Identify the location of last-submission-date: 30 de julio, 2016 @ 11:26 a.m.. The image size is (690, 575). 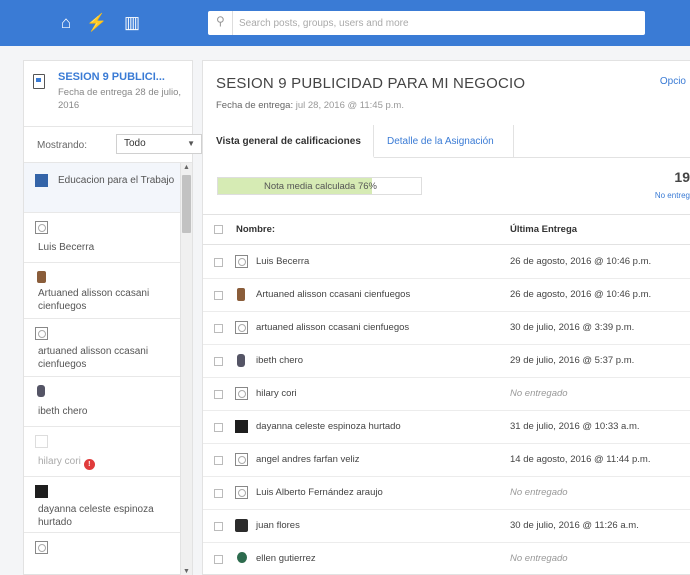
(574, 525).